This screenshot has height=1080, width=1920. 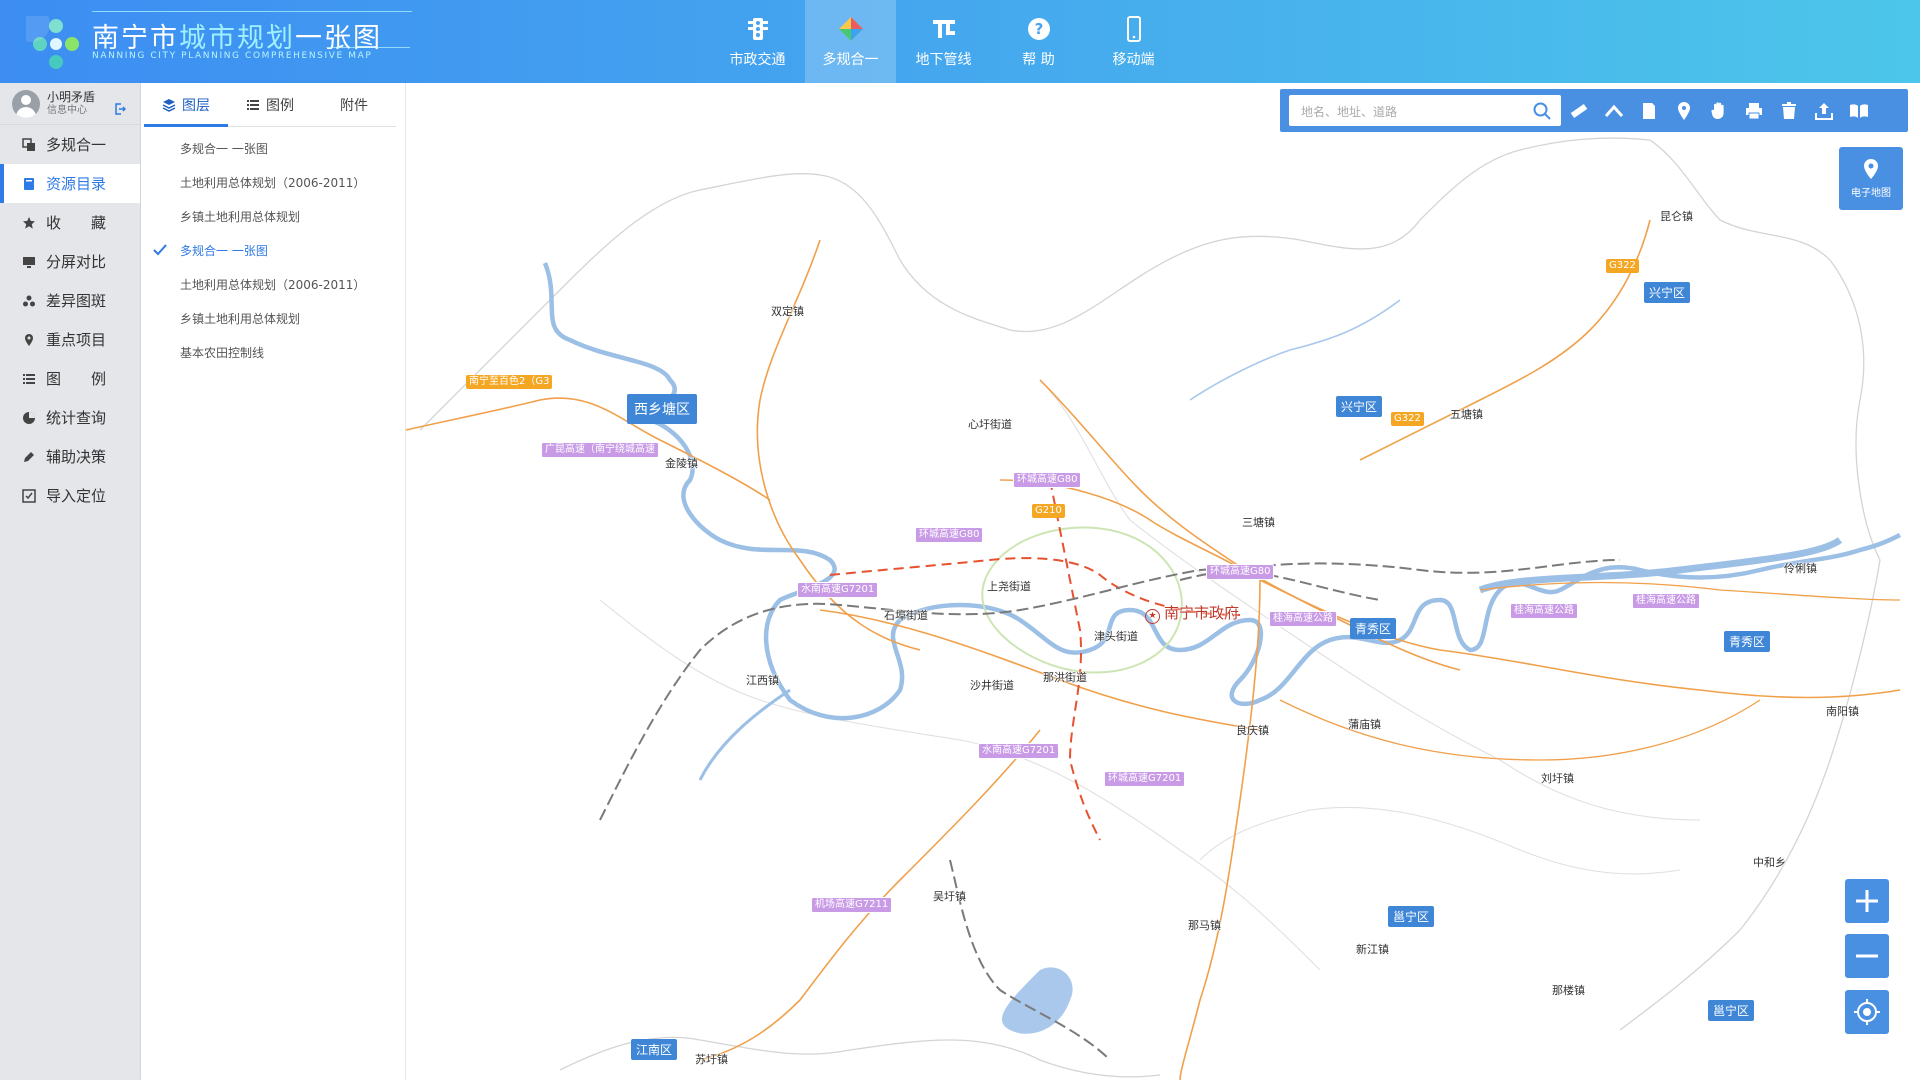 I want to click on tab-attachments: 附件, so click(x=354, y=104).